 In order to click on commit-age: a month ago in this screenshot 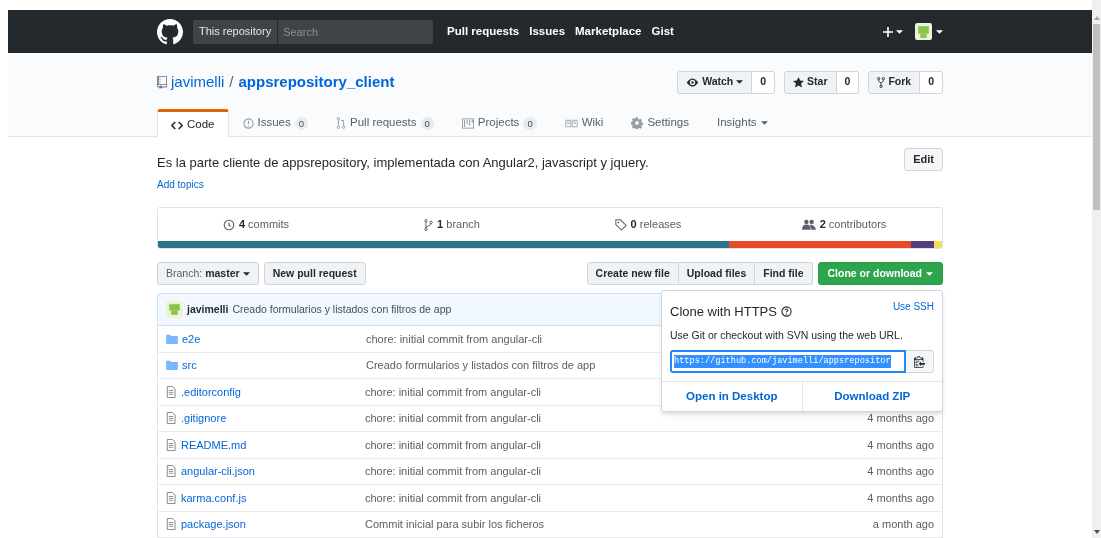, I will do `click(903, 524)`.